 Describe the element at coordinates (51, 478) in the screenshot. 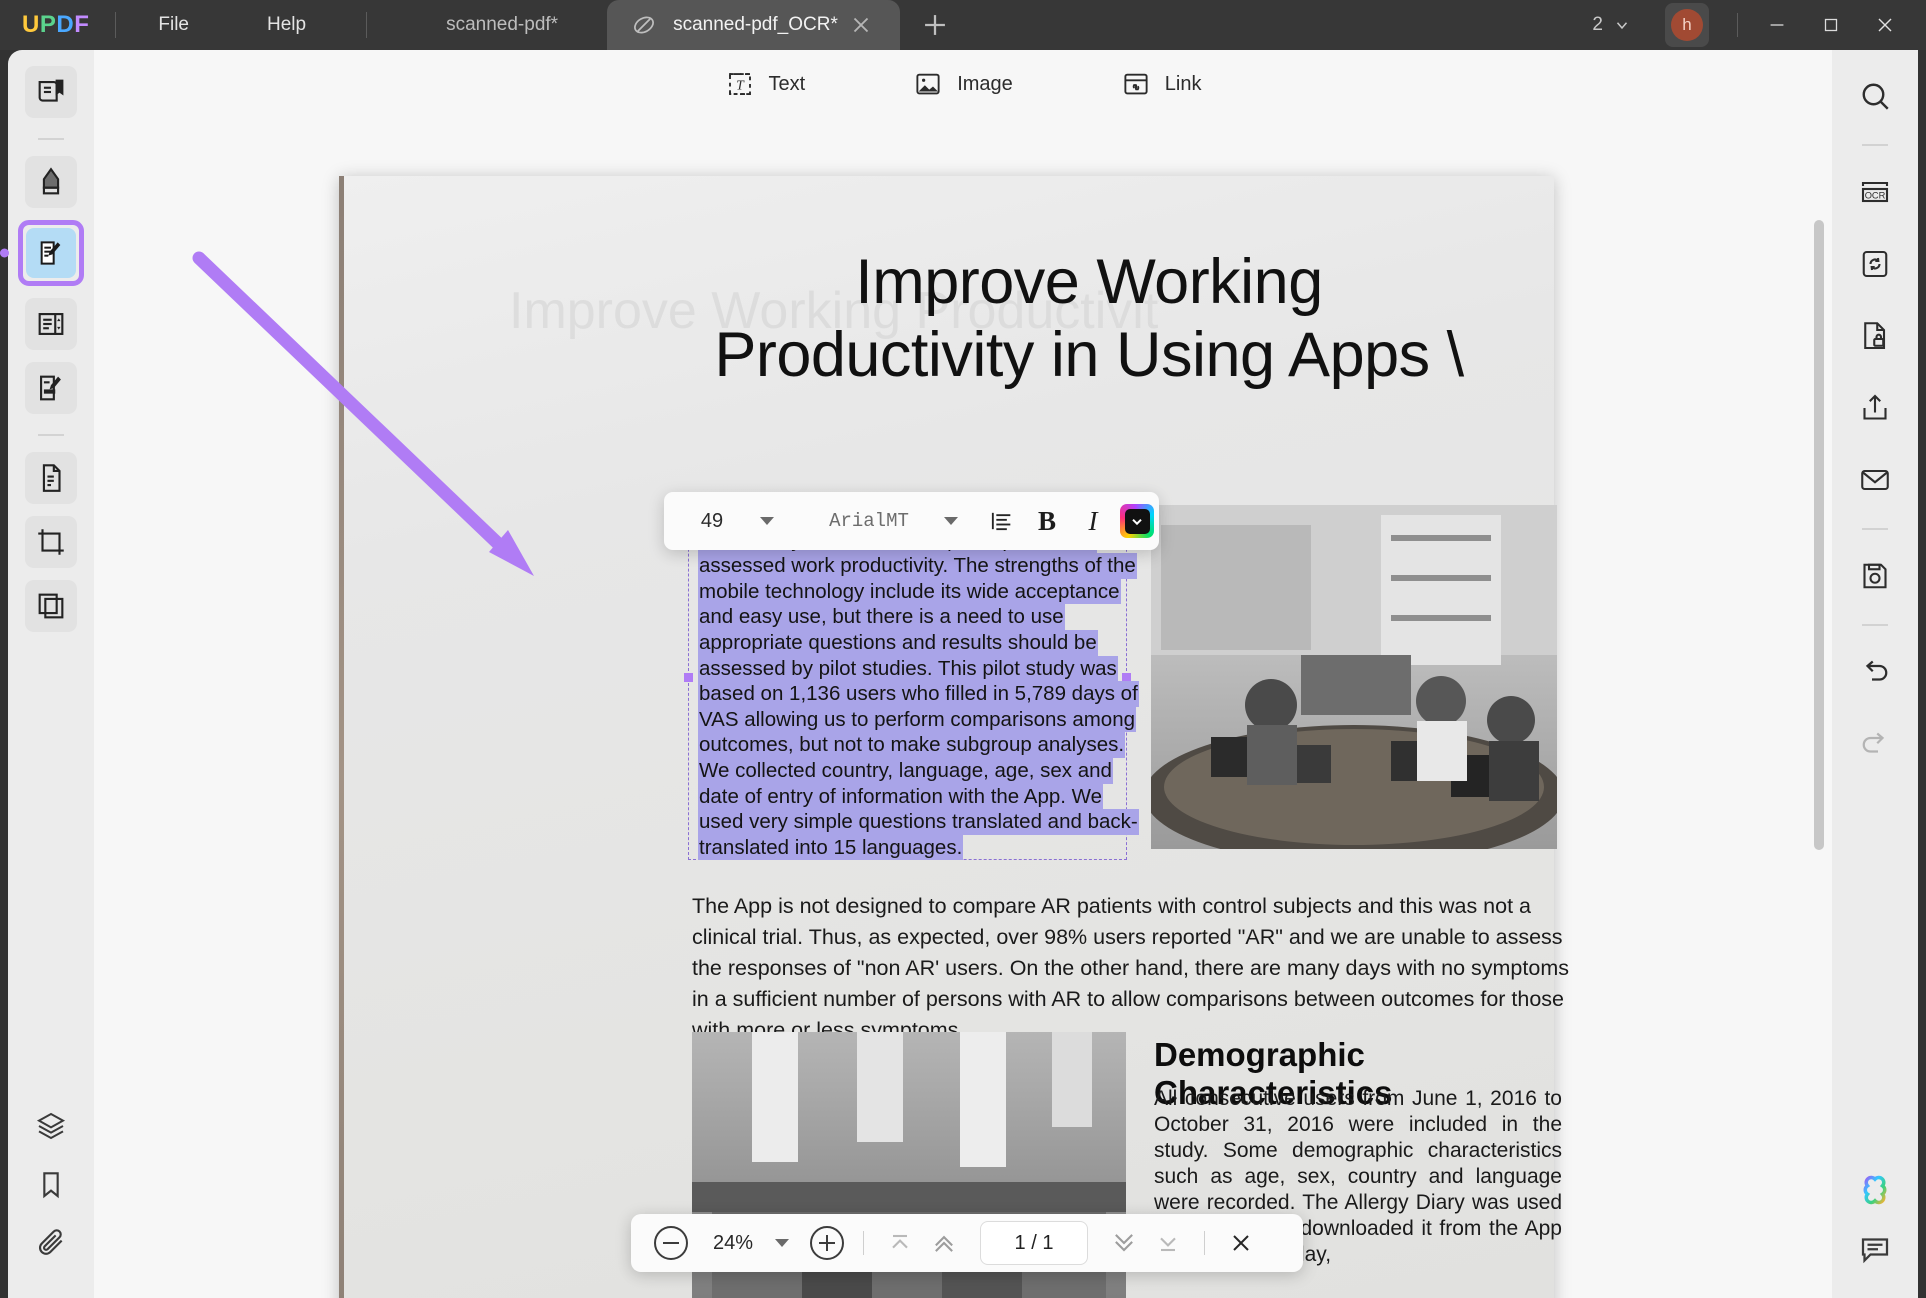

I see `sidebar-item-convert-pdf` at that location.